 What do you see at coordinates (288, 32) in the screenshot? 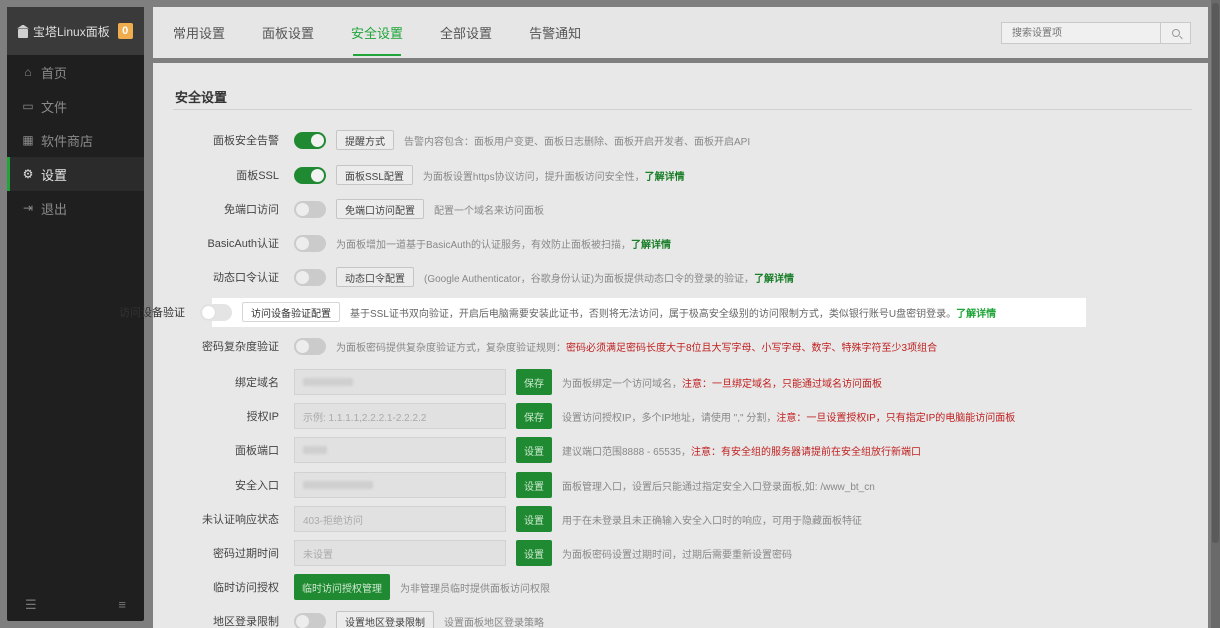
I see `tab-panel: 面板设置` at bounding box center [288, 32].